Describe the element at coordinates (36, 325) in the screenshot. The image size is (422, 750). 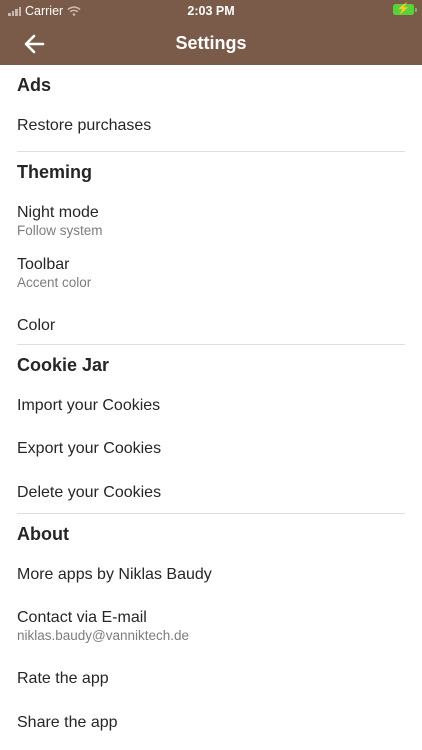
I see `color-label: Color` at that location.